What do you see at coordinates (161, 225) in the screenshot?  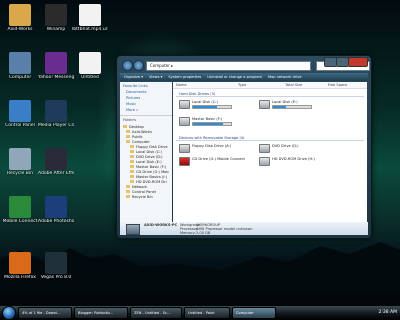 I see `computer-name: AXID-WORKS-PC` at bounding box center [161, 225].